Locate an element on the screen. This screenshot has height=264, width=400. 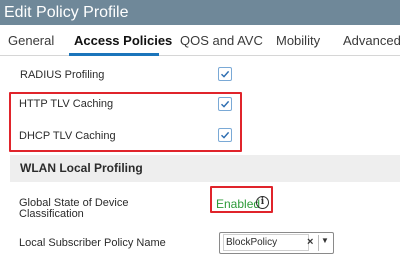
radius-profiling-label: RADIUS Profiling is located at coordinates (62, 75).